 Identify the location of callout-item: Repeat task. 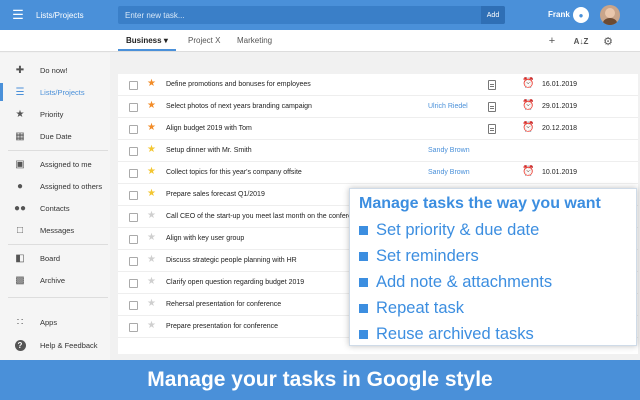
(411, 308).